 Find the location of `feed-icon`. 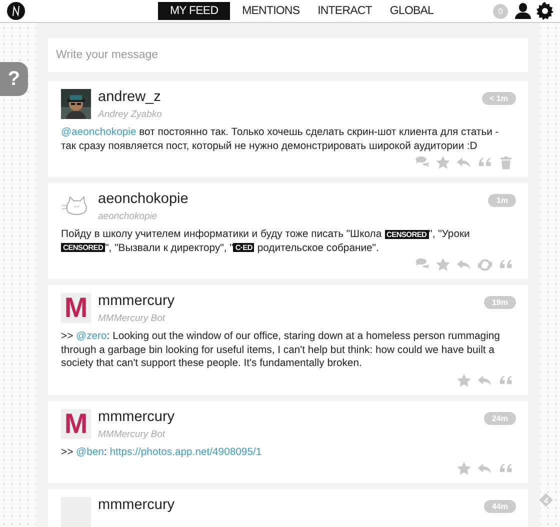

feed-icon is located at coordinates (546, 500).